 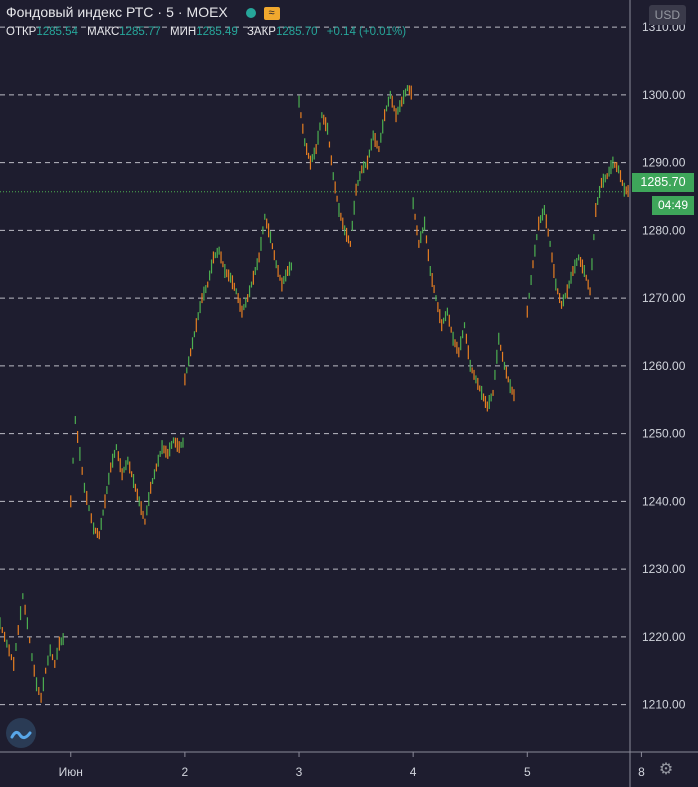 What do you see at coordinates (666, 770) in the screenshot?
I see `gear-icon: ⚙` at bounding box center [666, 770].